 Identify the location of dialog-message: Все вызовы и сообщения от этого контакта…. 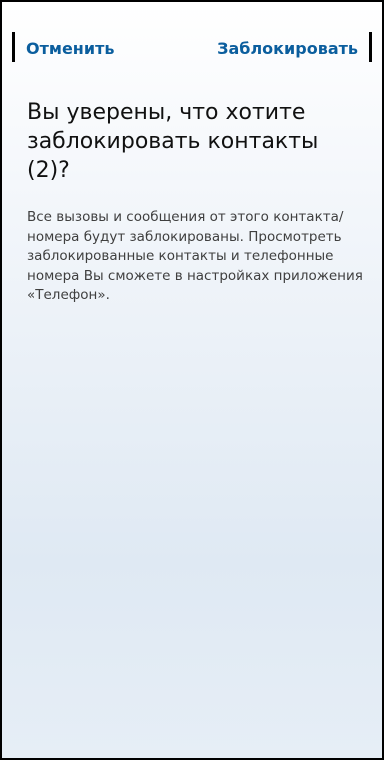
(195, 256).